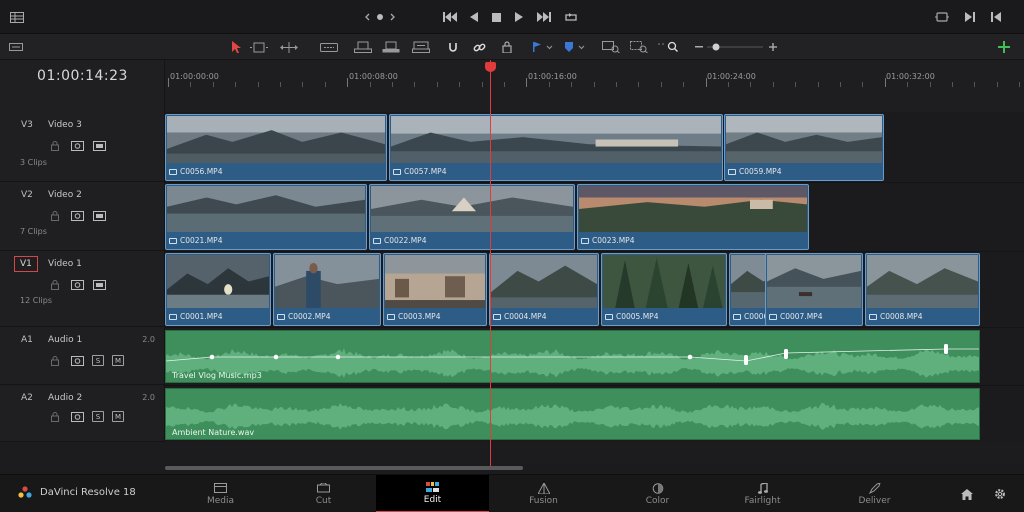  I want to click on video-clip: C0003.MP4, so click(435, 289).